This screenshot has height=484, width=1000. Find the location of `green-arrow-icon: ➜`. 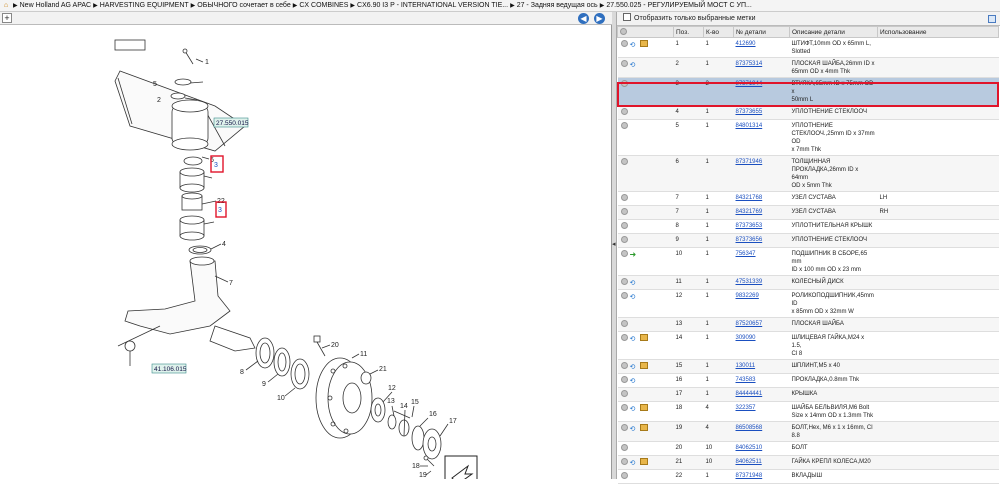

green-arrow-icon: ➜ is located at coordinates (634, 255).